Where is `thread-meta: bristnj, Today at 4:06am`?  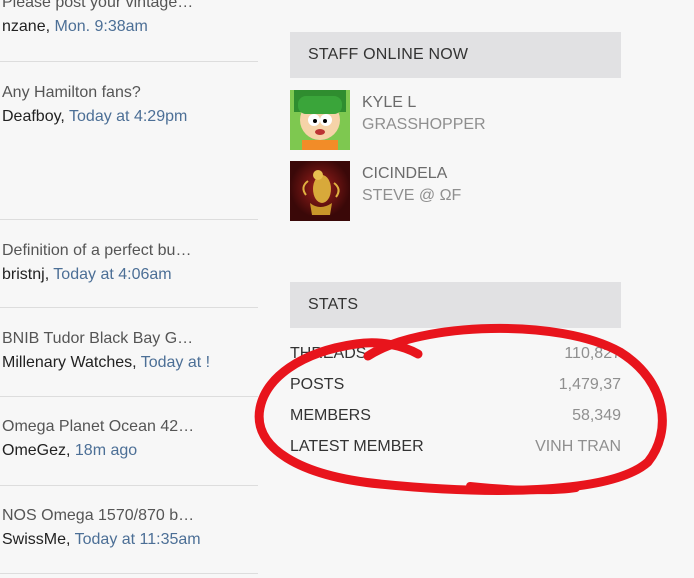
thread-meta: bristnj, Today at 4:06am is located at coordinates (87, 274).